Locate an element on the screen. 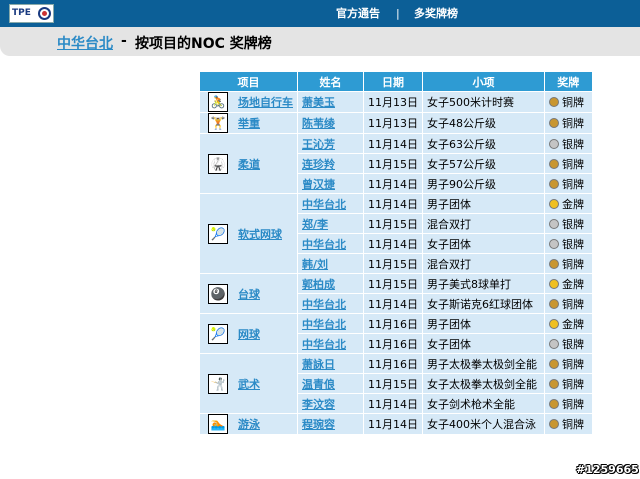 The image size is (640, 479). sport-link: 举重 is located at coordinates (249, 123).